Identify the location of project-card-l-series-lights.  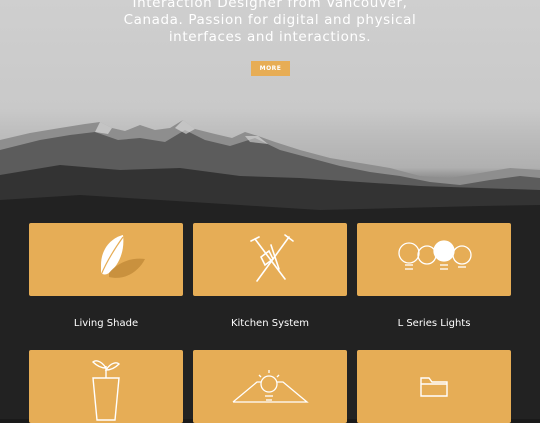
(434, 259).